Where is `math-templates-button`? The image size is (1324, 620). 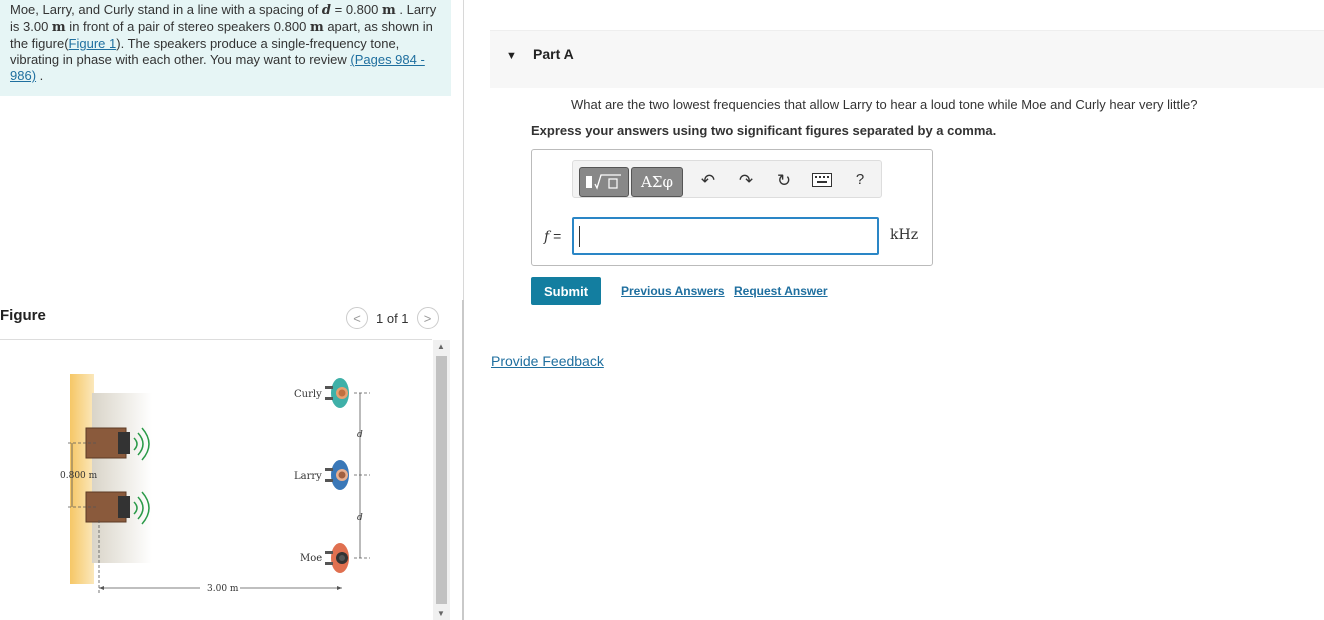 math-templates-button is located at coordinates (604, 182).